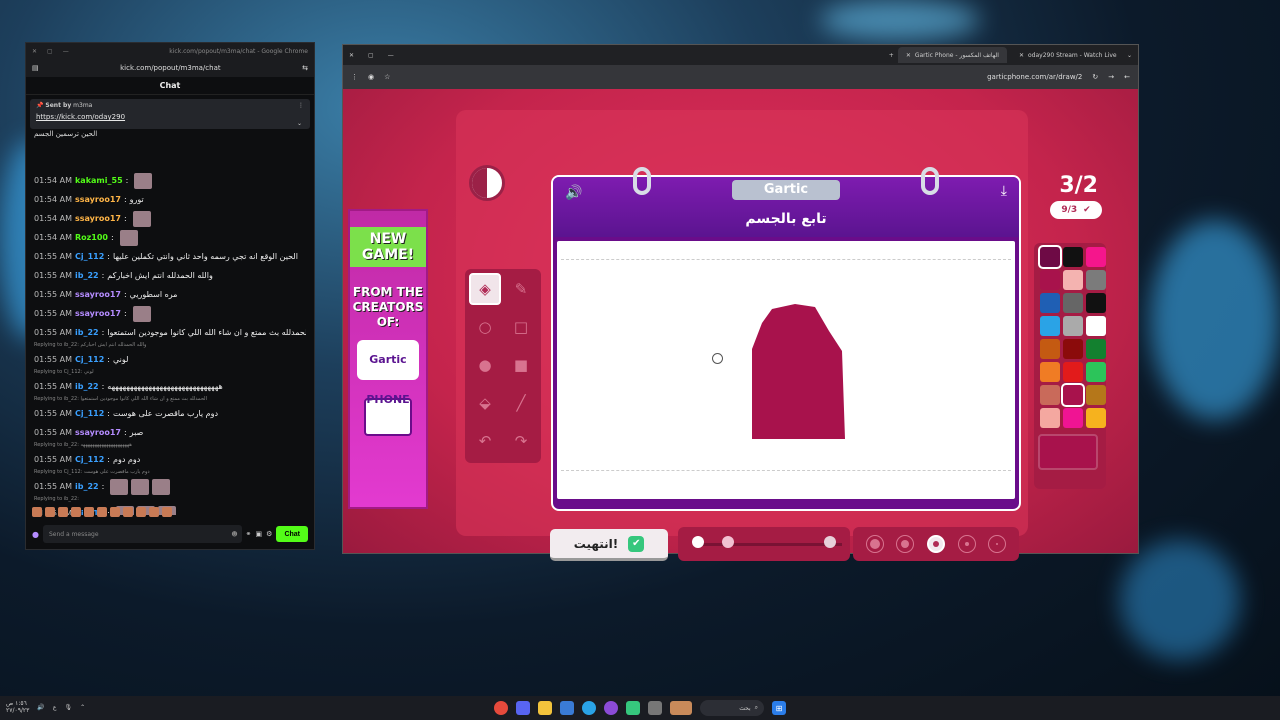  What do you see at coordinates (485, 365) in the screenshot?
I see `circle-fill-tool-icon: ●` at bounding box center [485, 365].